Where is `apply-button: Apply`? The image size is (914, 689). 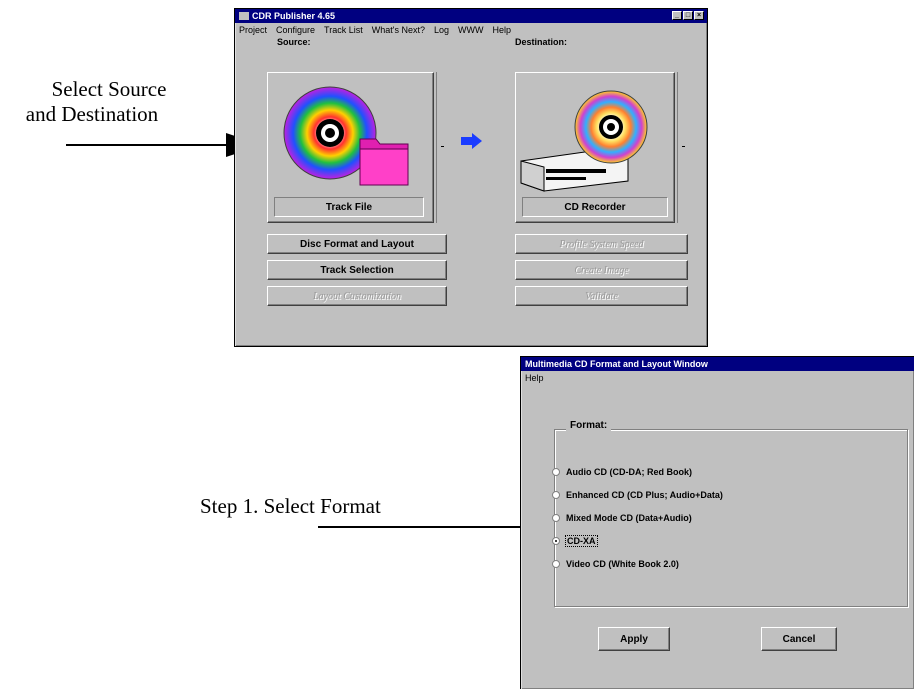 apply-button: Apply is located at coordinates (634, 639).